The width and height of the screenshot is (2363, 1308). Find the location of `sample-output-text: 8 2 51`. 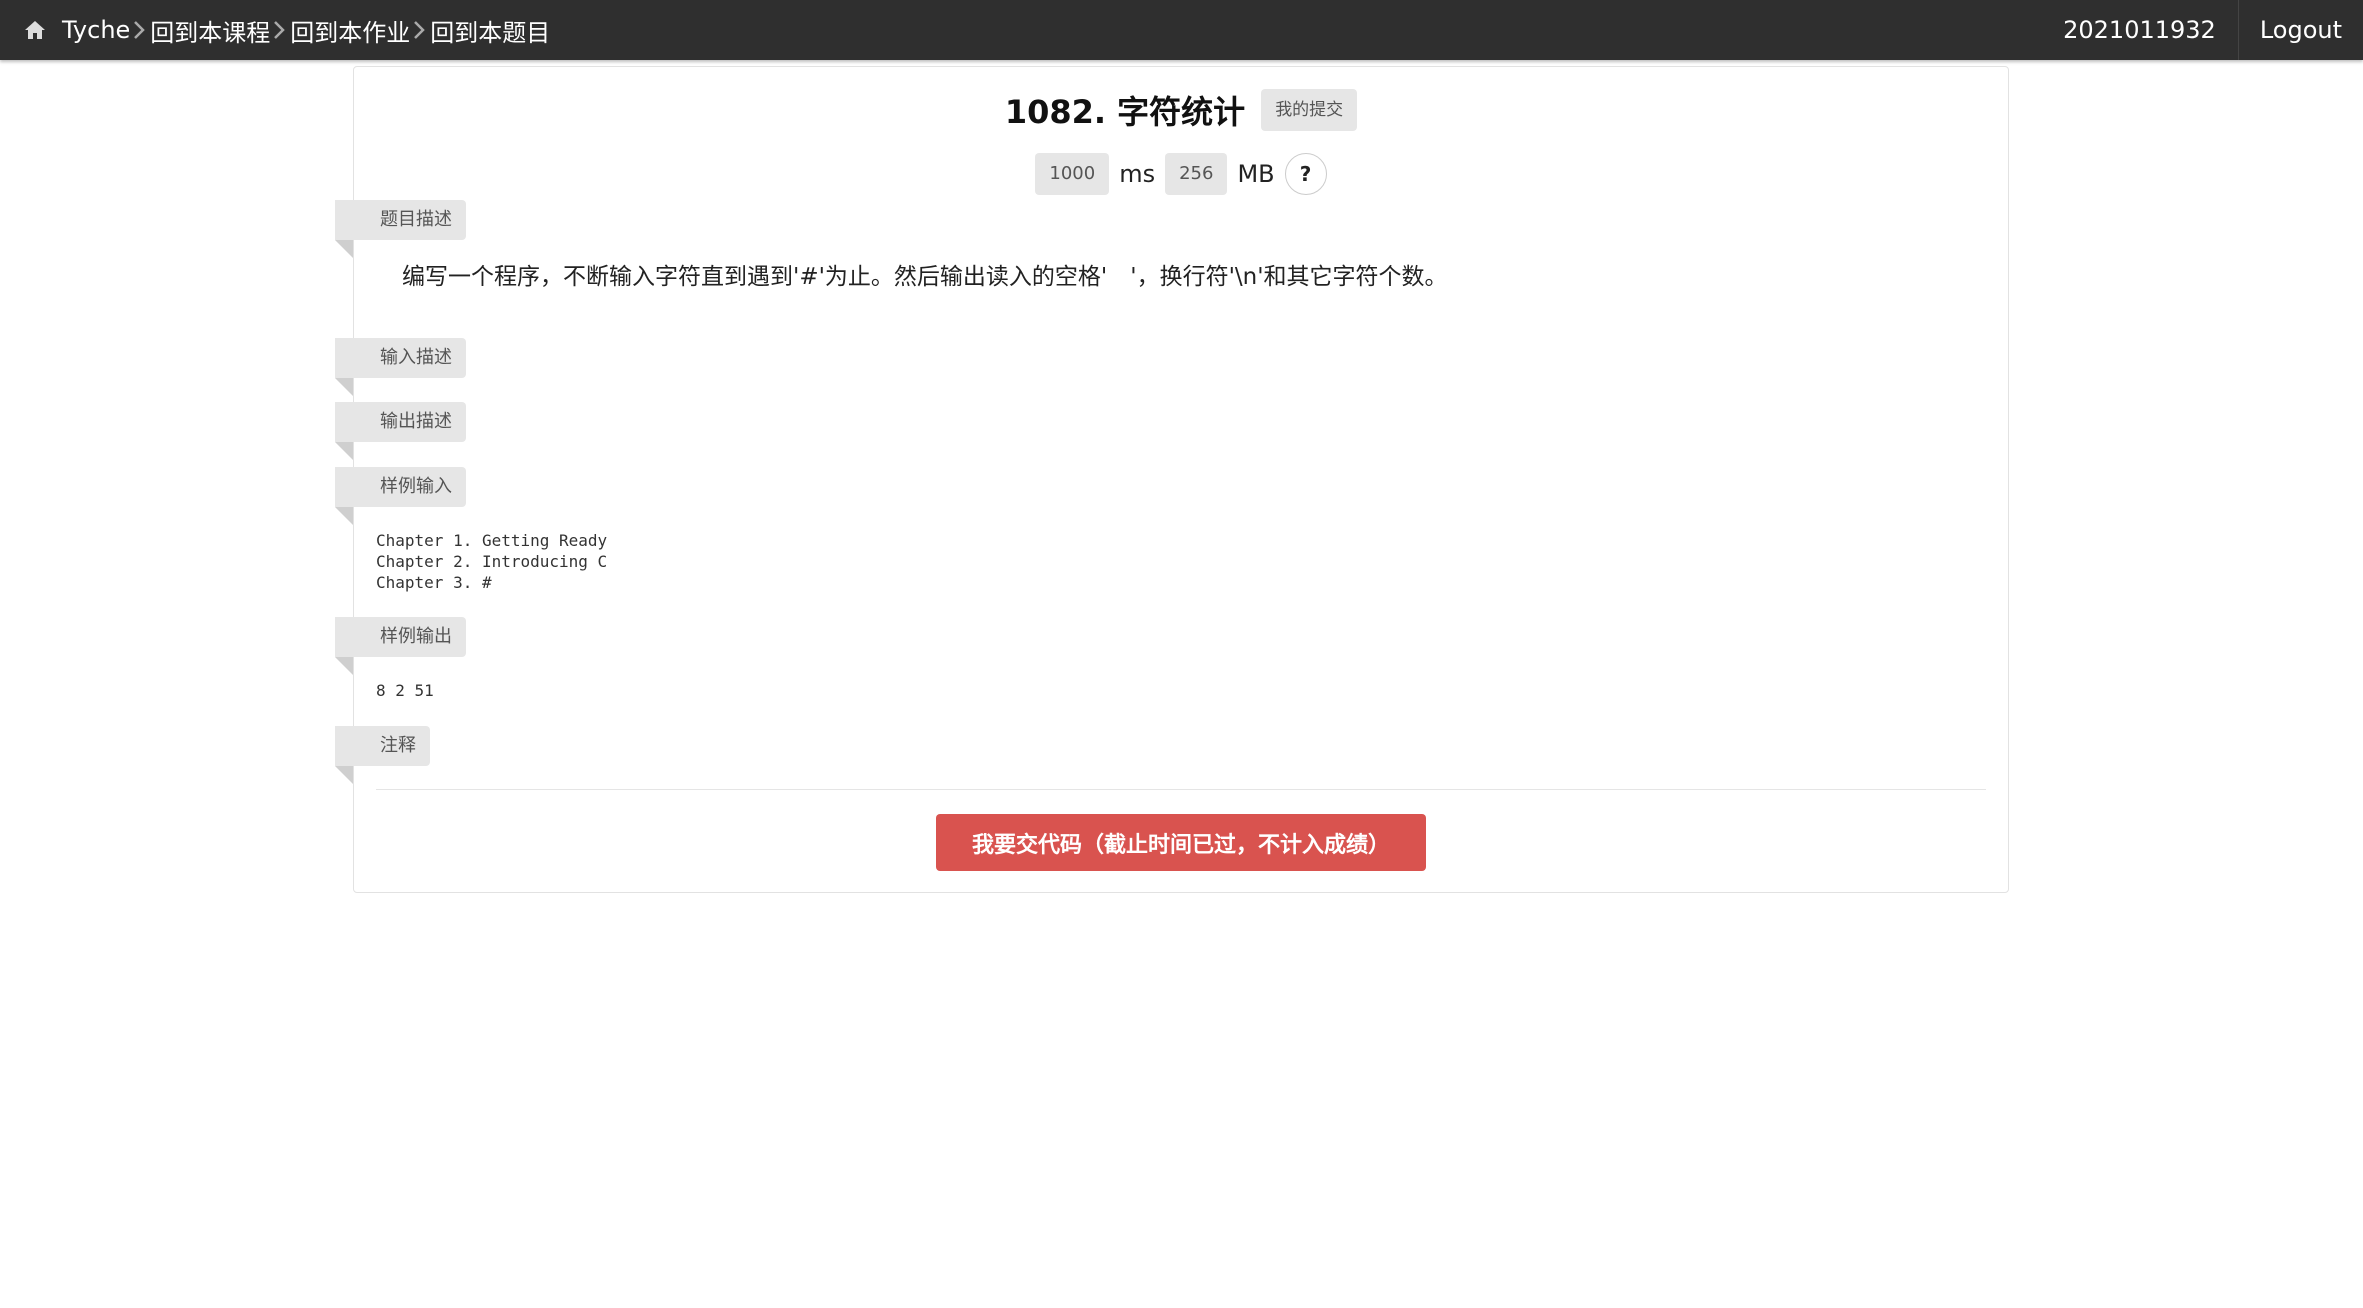

sample-output-text: 8 2 51 is located at coordinates (405, 690).